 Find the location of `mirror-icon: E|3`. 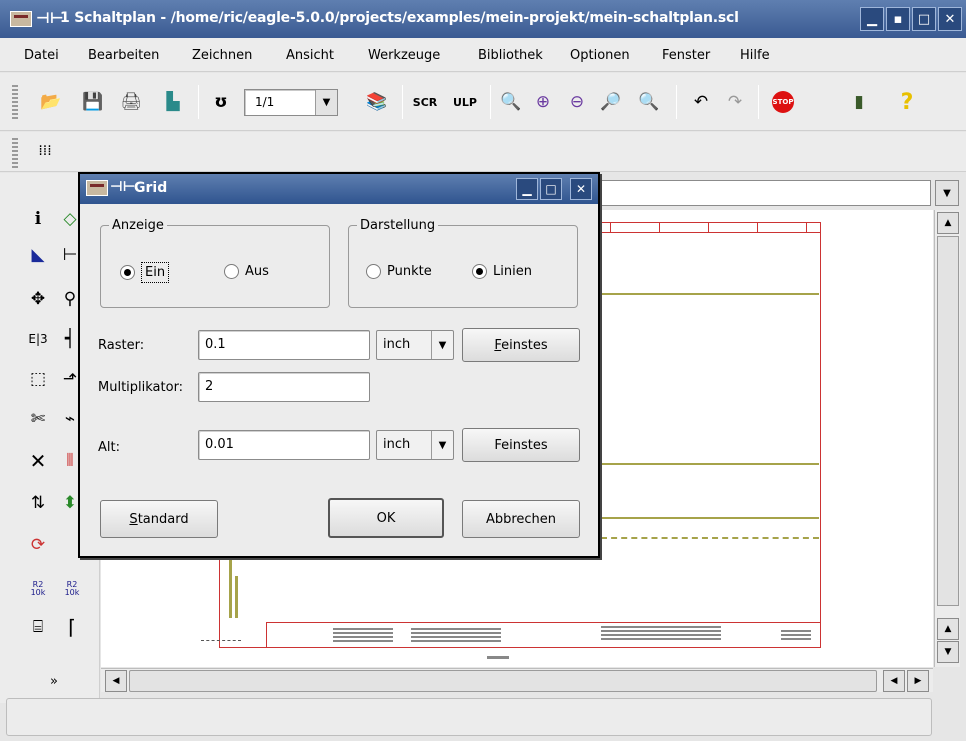

mirror-icon: E|3 is located at coordinates (38, 339).